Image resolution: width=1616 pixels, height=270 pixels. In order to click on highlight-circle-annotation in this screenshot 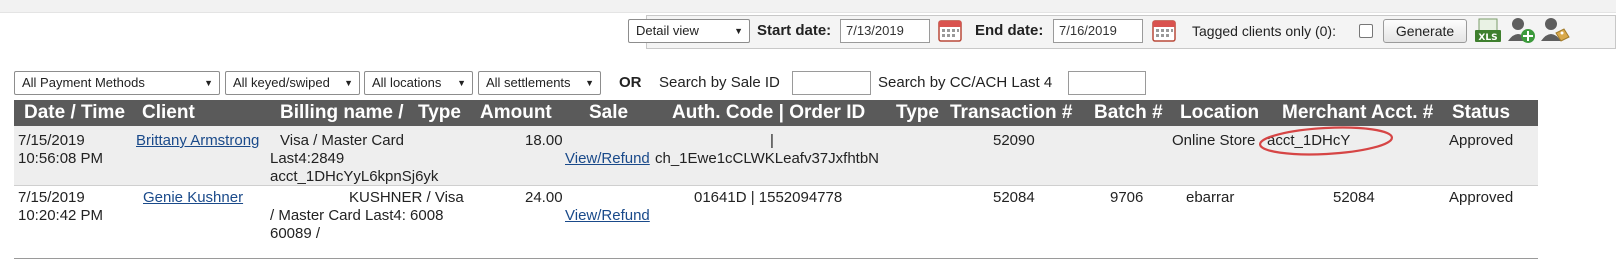, I will do `click(1326, 141)`.